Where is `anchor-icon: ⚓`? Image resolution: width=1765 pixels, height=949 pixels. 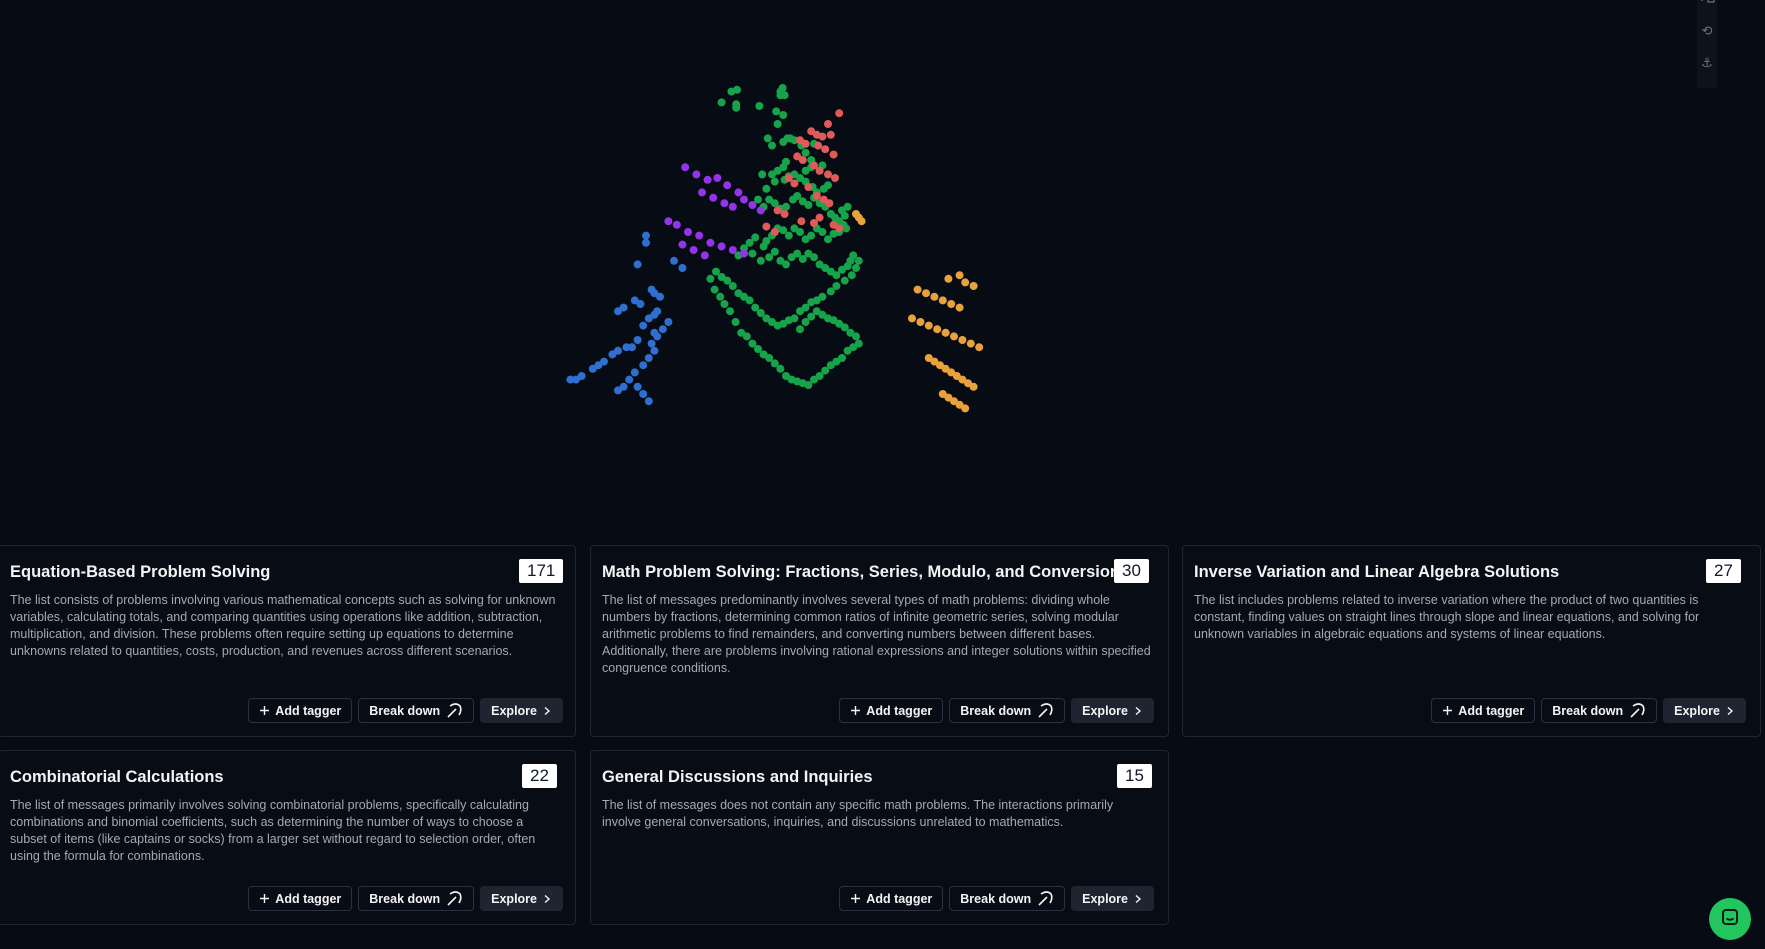
anchor-icon: ⚓ is located at coordinates (1707, 64).